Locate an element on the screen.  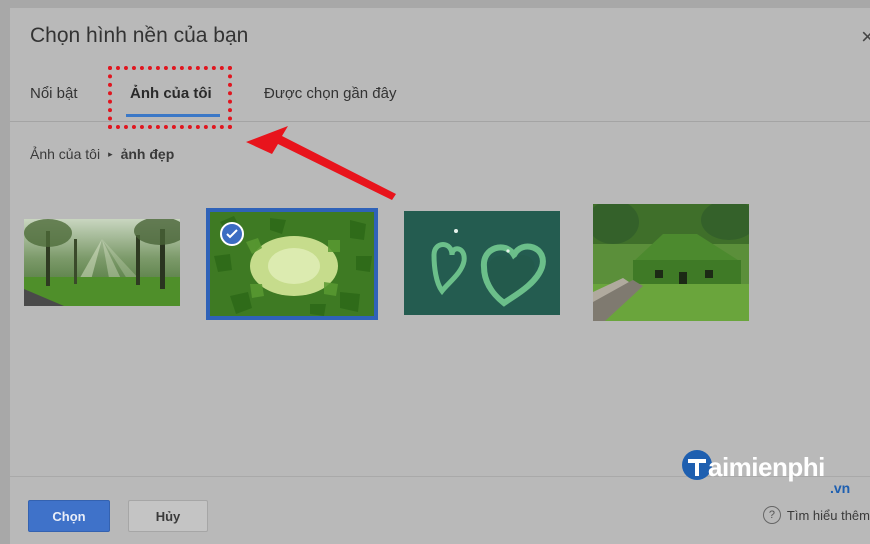
cancel-button: Hủy is located at coordinates (168, 516).